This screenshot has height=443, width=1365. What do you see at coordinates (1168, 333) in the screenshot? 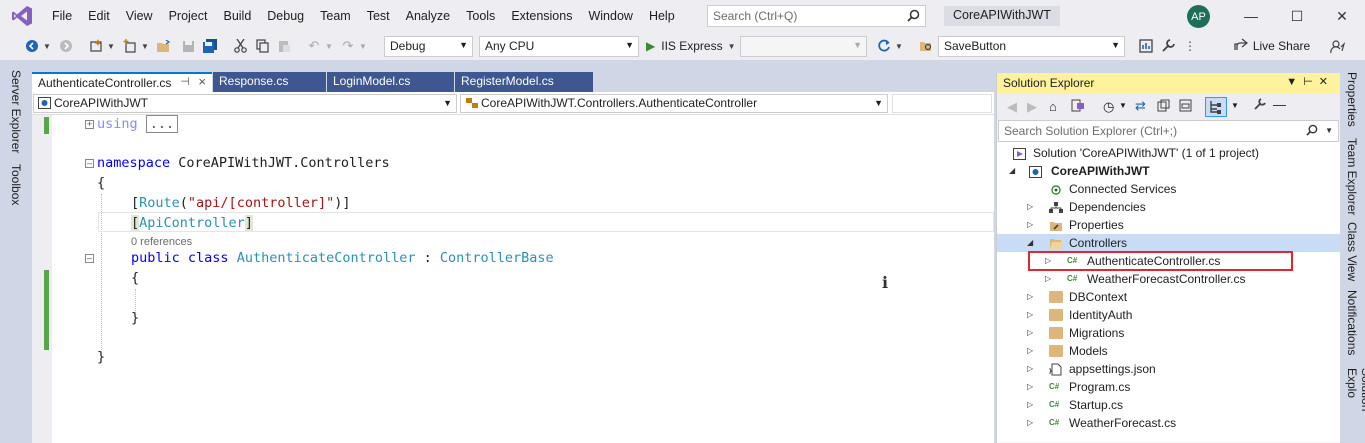
I see `tree-node-migrations: ▷ Migrations` at bounding box center [1168, 333].